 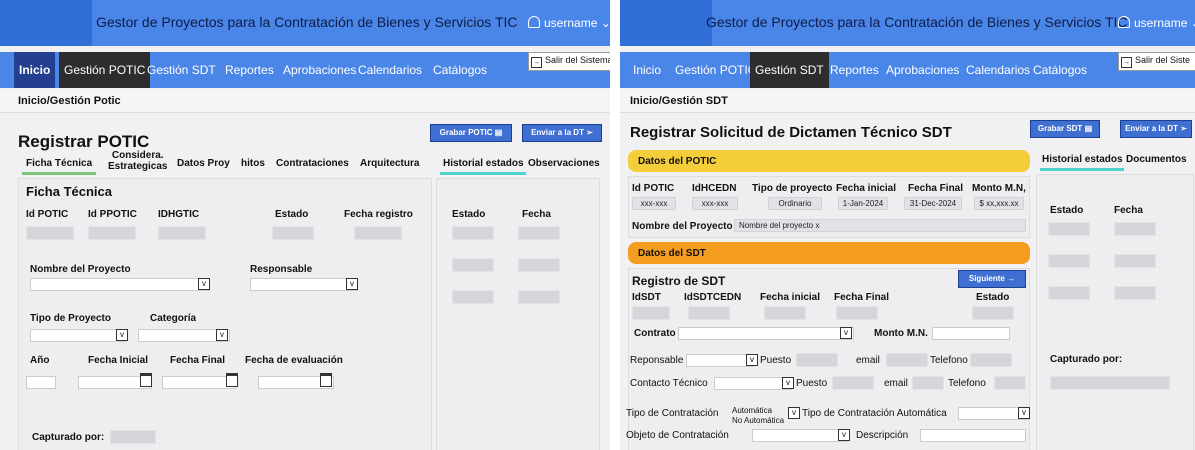 What do you see at coordinates (752, 410) in the screenshot?
I see `option-automatica: Automática` at bounding box center [752, 410].